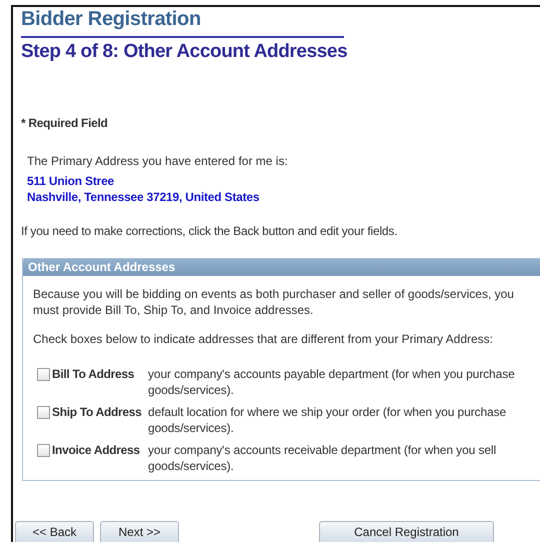 The height and width of the screenshot is (544, 540). Describe the element at coordinates (71, 181) in the screenshot. I see `address-line: 511 Union Stree` at that location.